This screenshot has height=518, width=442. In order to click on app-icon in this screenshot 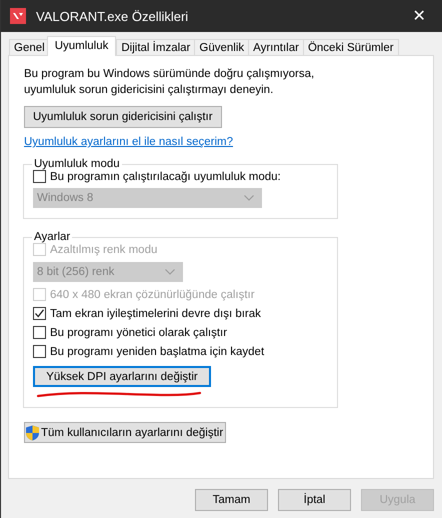, I will do `click(18, 16)`.